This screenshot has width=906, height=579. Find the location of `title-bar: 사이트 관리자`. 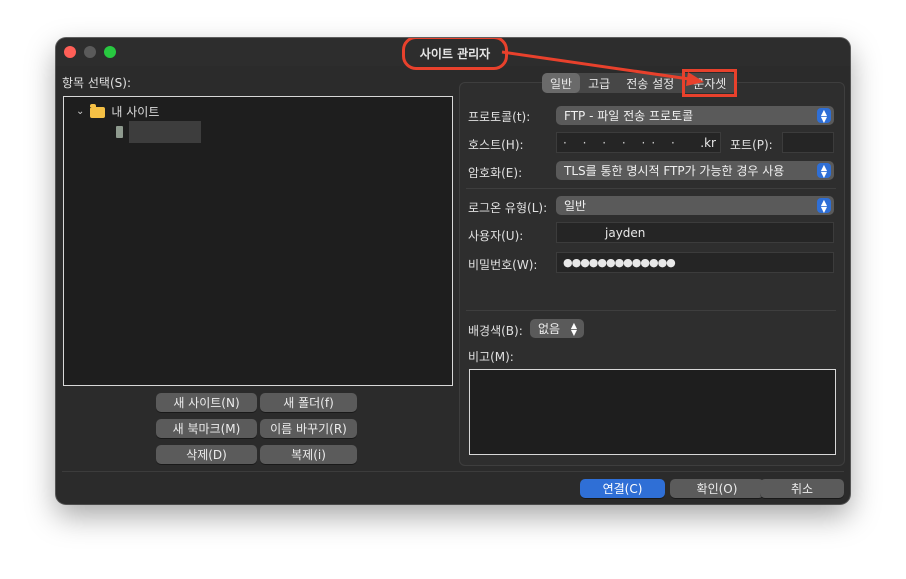

title-bar: 사이트 관리자 is located at coordinates (453, 54).